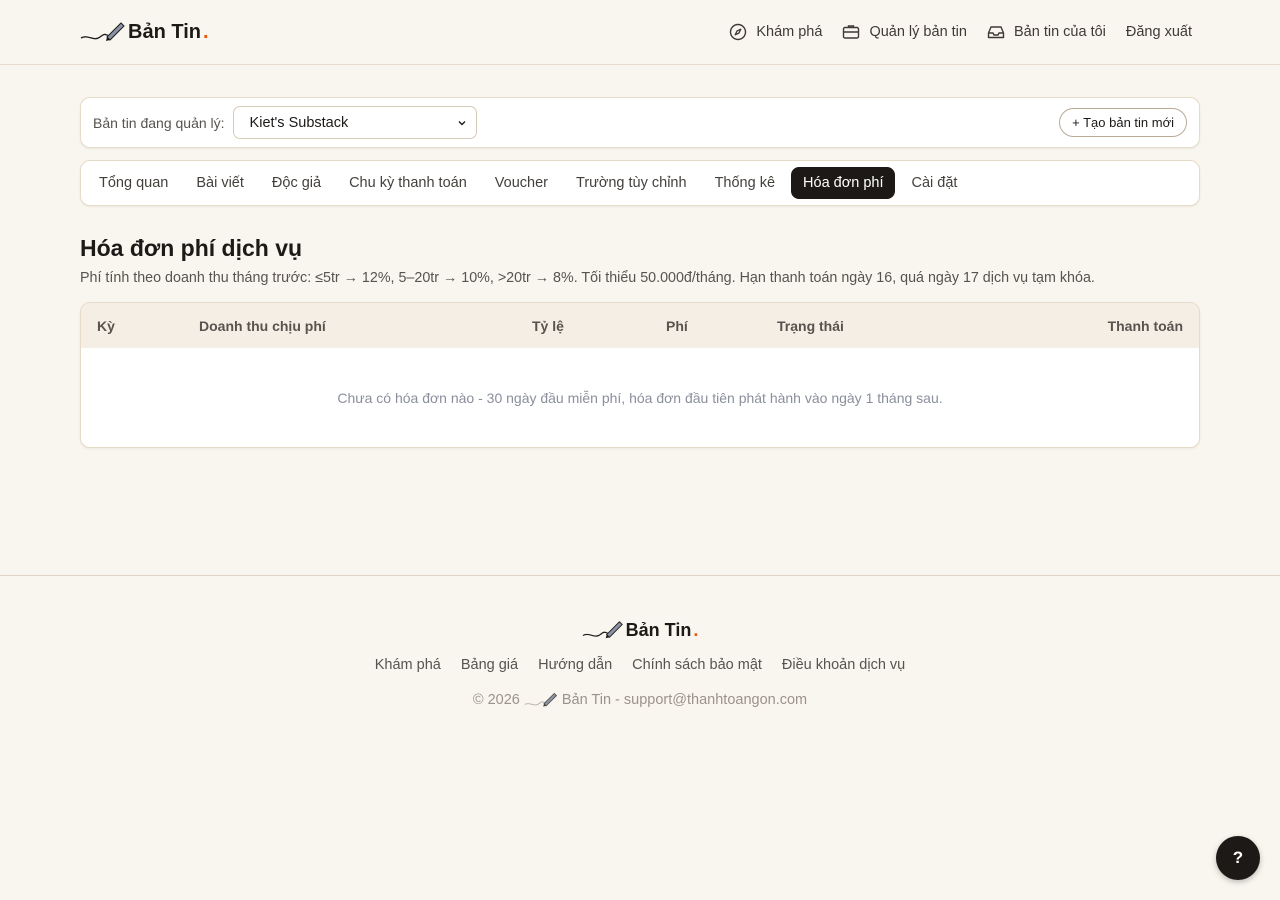 This screenshot has width=1280, height=900. Describe the element at coordinates (164, 31) in the screenshot. I see `brand-name: Bản Tin` at that location.